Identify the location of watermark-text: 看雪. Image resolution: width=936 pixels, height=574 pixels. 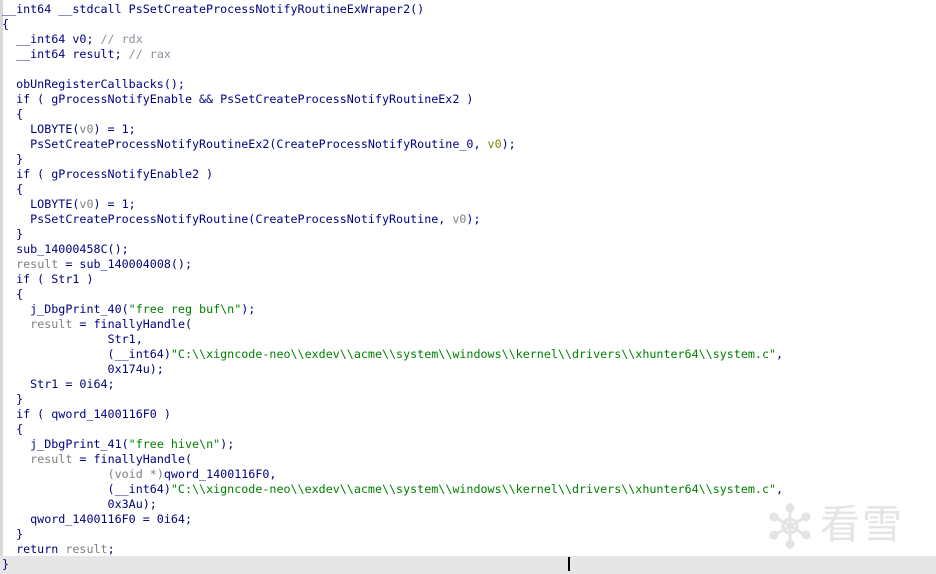
(862, 525).